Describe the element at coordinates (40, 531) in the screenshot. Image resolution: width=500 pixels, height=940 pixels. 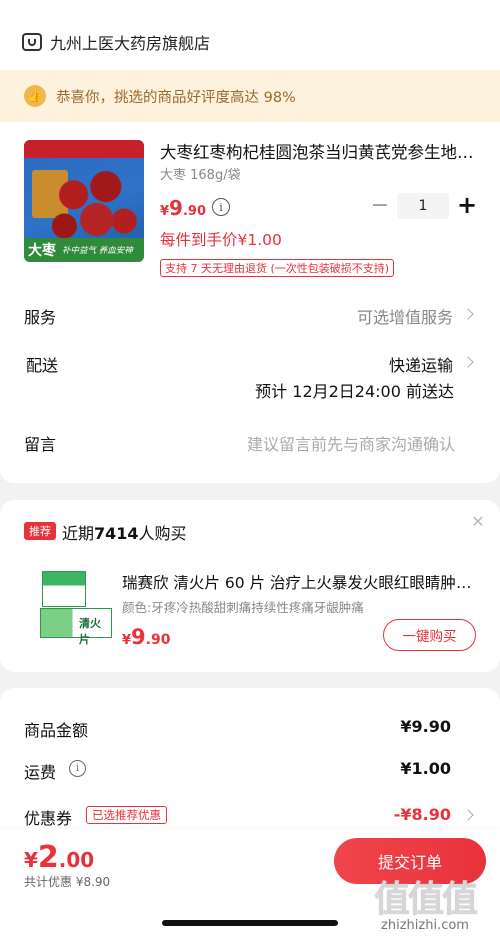
I see `recommend-badge: 推荐` at that location.